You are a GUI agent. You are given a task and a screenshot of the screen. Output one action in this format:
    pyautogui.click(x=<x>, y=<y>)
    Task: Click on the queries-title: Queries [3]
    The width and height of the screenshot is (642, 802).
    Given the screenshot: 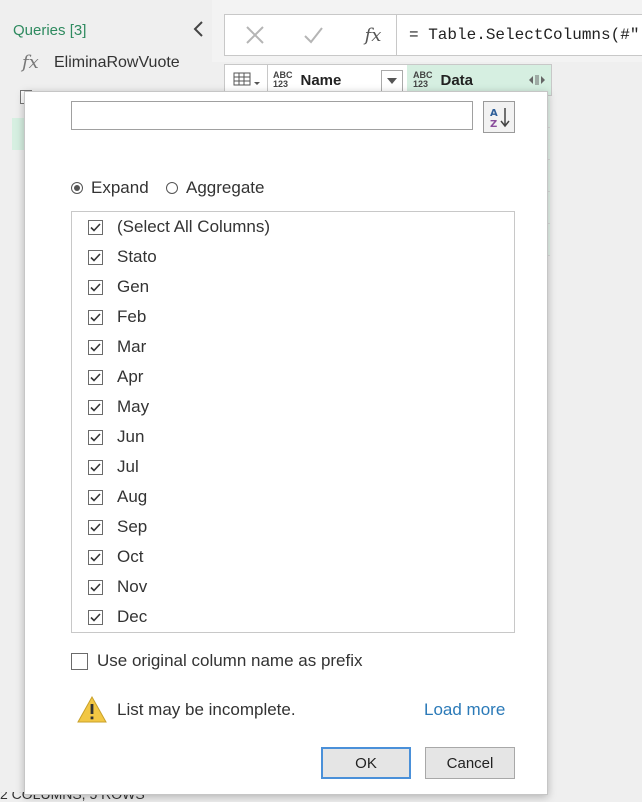 What is the action you would take?
    pyautogui.click(x=50, y=30)
    